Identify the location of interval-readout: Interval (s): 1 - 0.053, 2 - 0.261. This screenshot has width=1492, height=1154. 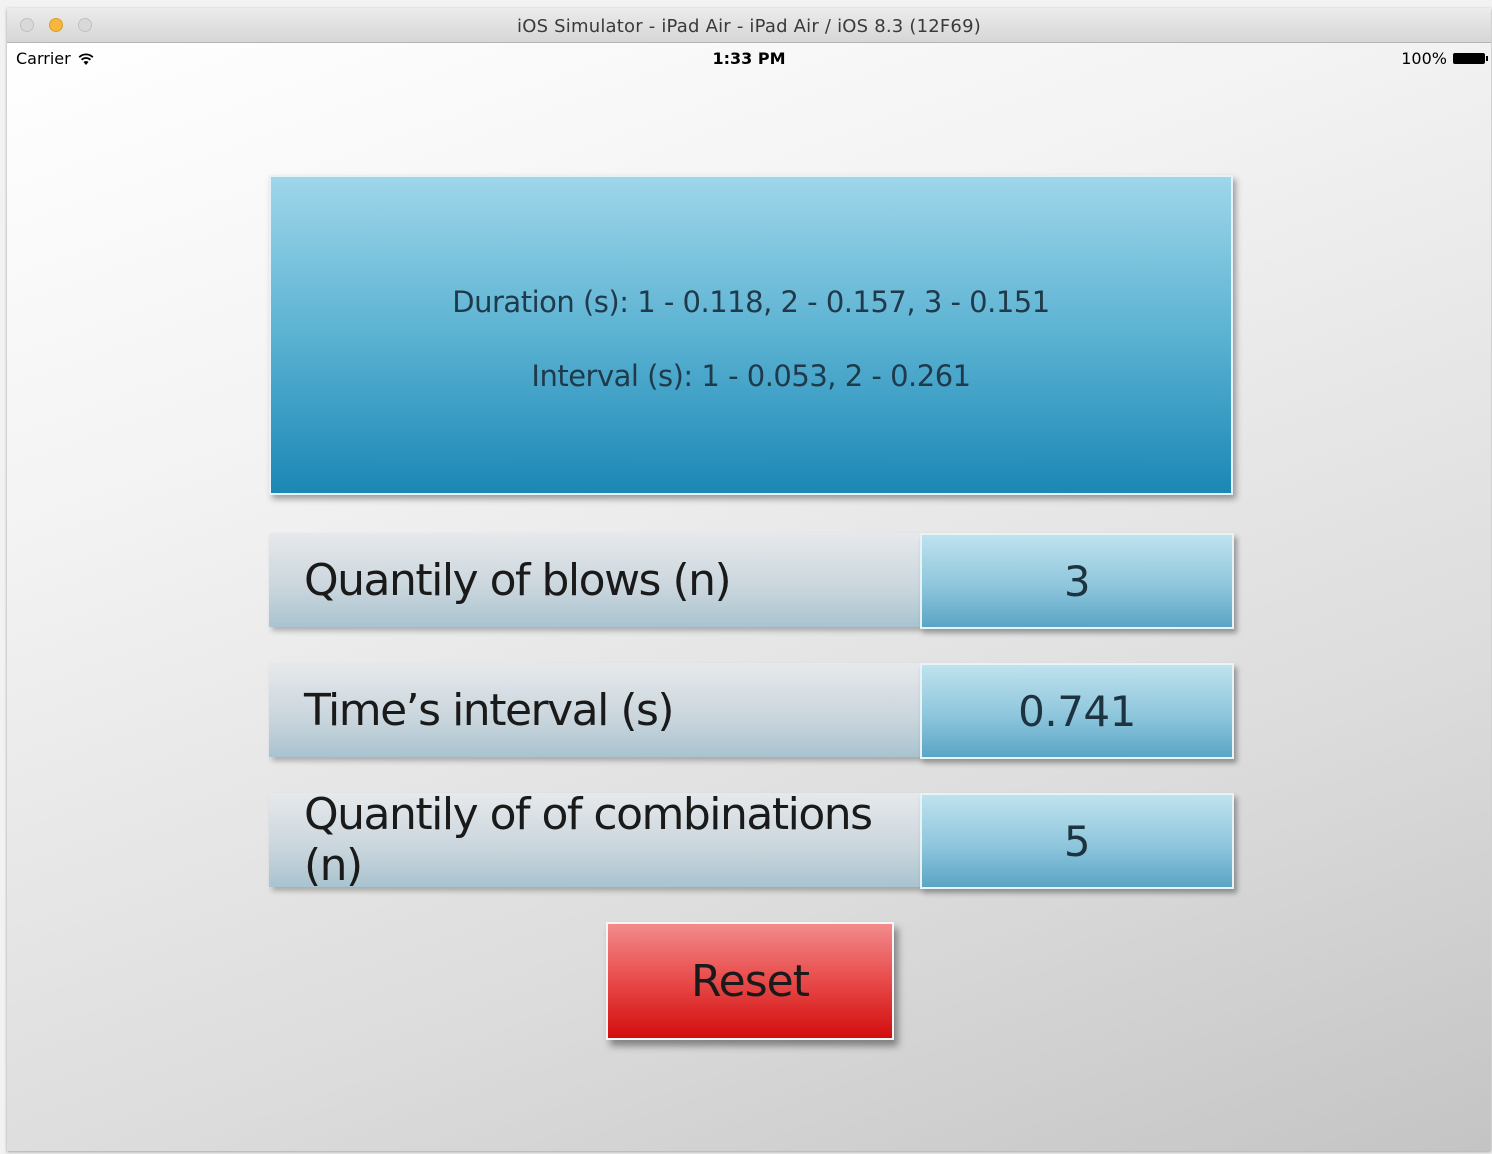
(751, 376).